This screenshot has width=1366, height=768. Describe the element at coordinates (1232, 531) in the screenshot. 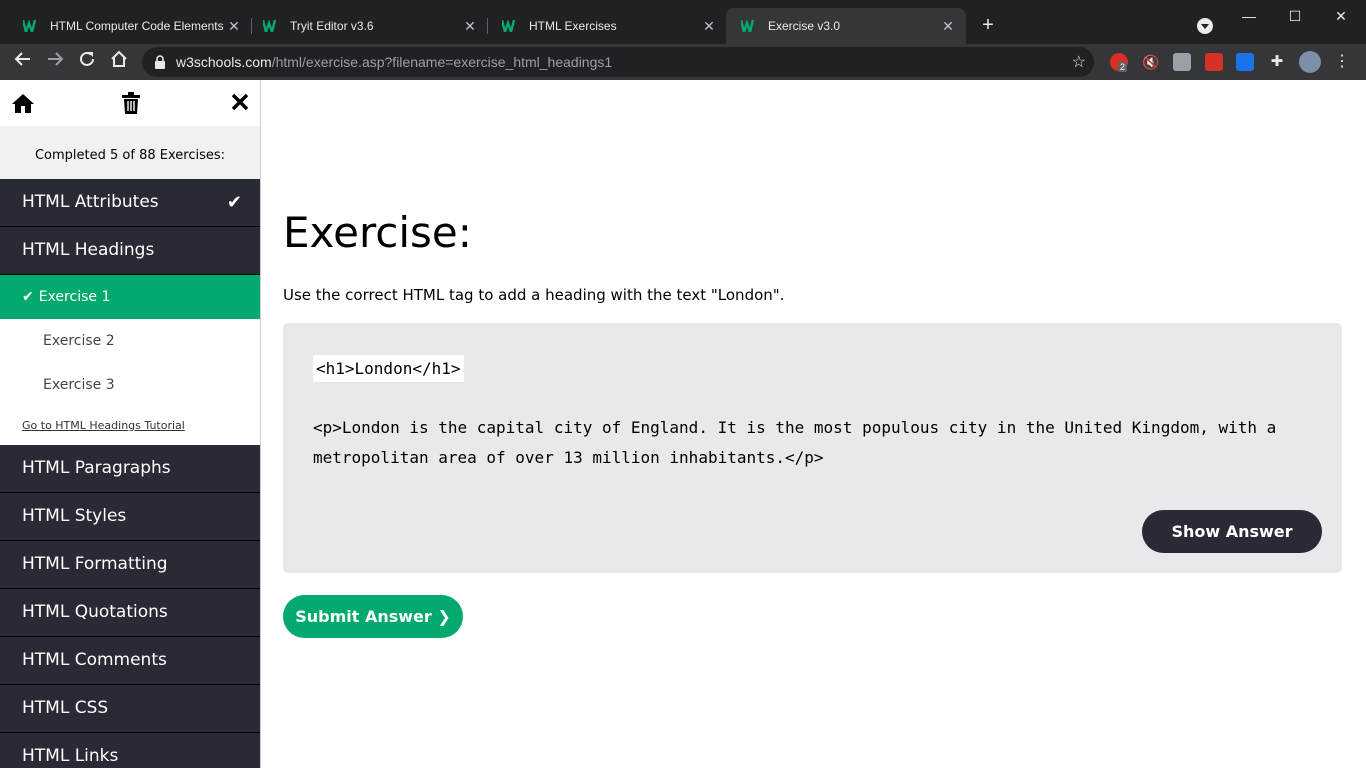

I see `show-answer-button: Show Answer` at that location.